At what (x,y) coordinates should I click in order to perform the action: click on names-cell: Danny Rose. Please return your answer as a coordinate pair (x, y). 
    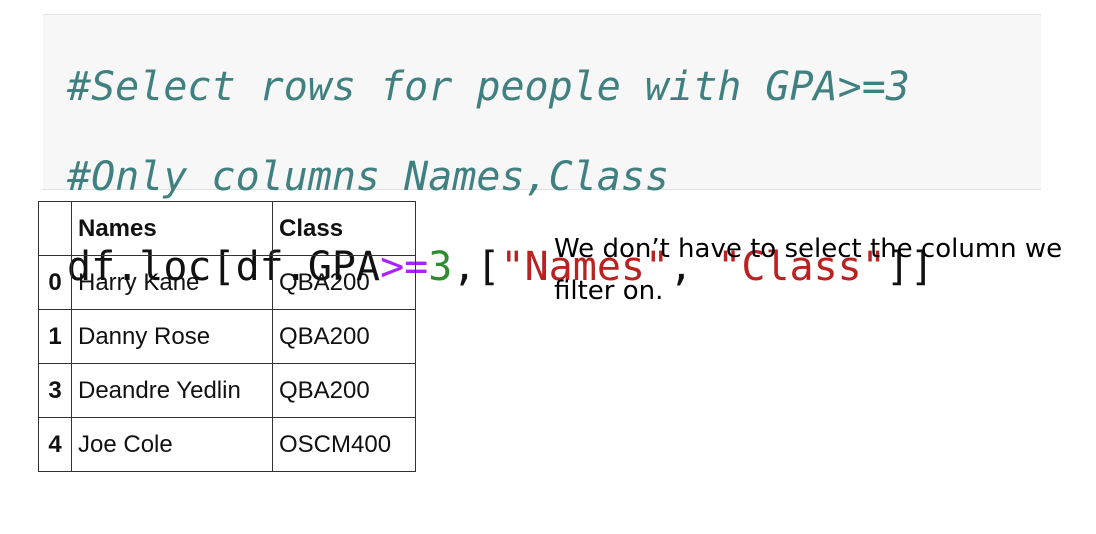
    Looking at the image, I should click on (172, 336).